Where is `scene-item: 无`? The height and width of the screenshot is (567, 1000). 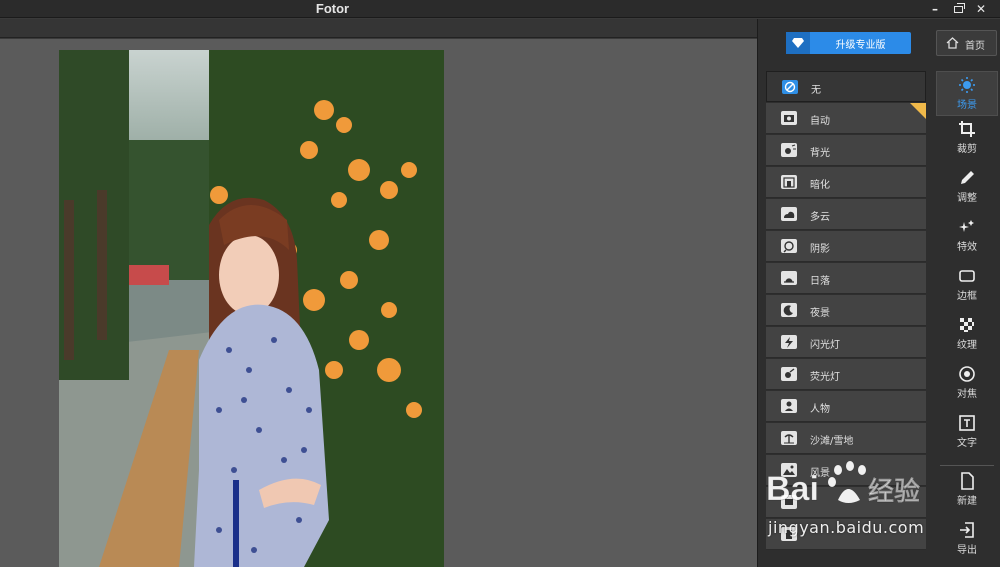 scene-item: 无 is located at coordinates (846, 86).